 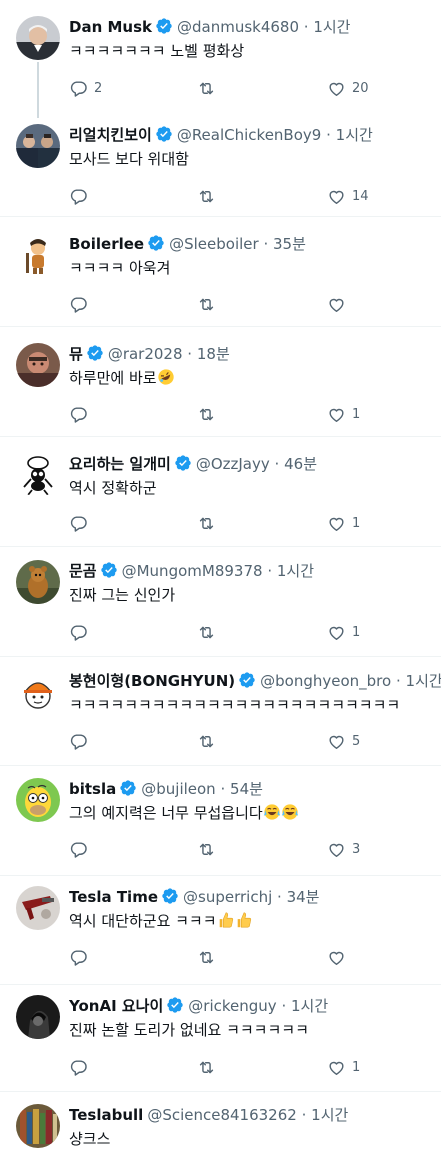 What do you see at coordinates (239, 741) in the screenshot?
I see `tweet-actions: 5` at bounding box center [239, 741].